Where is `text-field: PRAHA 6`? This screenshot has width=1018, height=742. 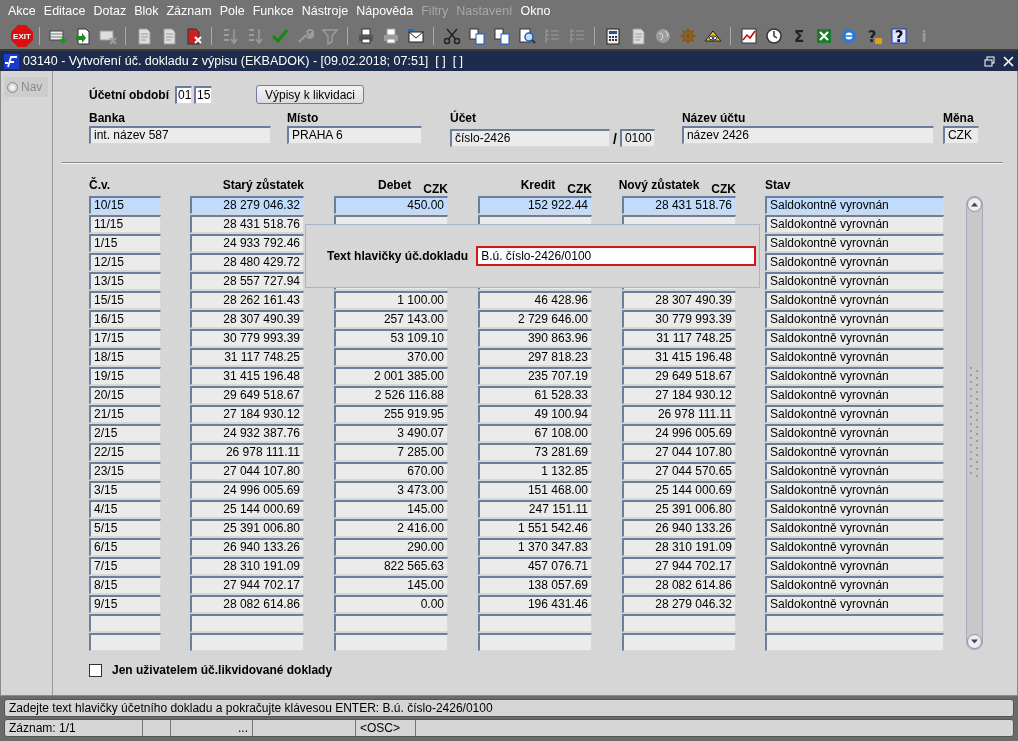 text-field: PRAHA 6 is located at coordinates (354, 135).